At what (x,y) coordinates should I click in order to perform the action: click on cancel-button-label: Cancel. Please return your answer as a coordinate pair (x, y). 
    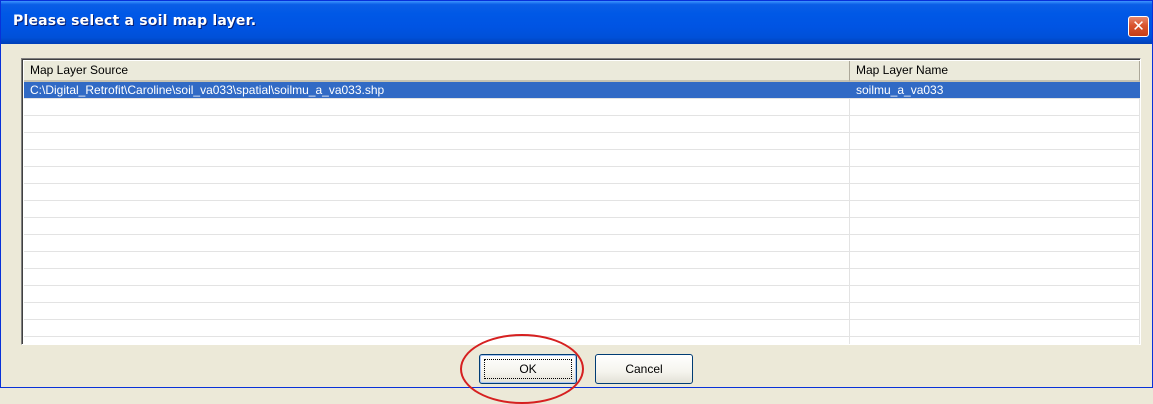
    Looking at the image, I should click on (644, 369).